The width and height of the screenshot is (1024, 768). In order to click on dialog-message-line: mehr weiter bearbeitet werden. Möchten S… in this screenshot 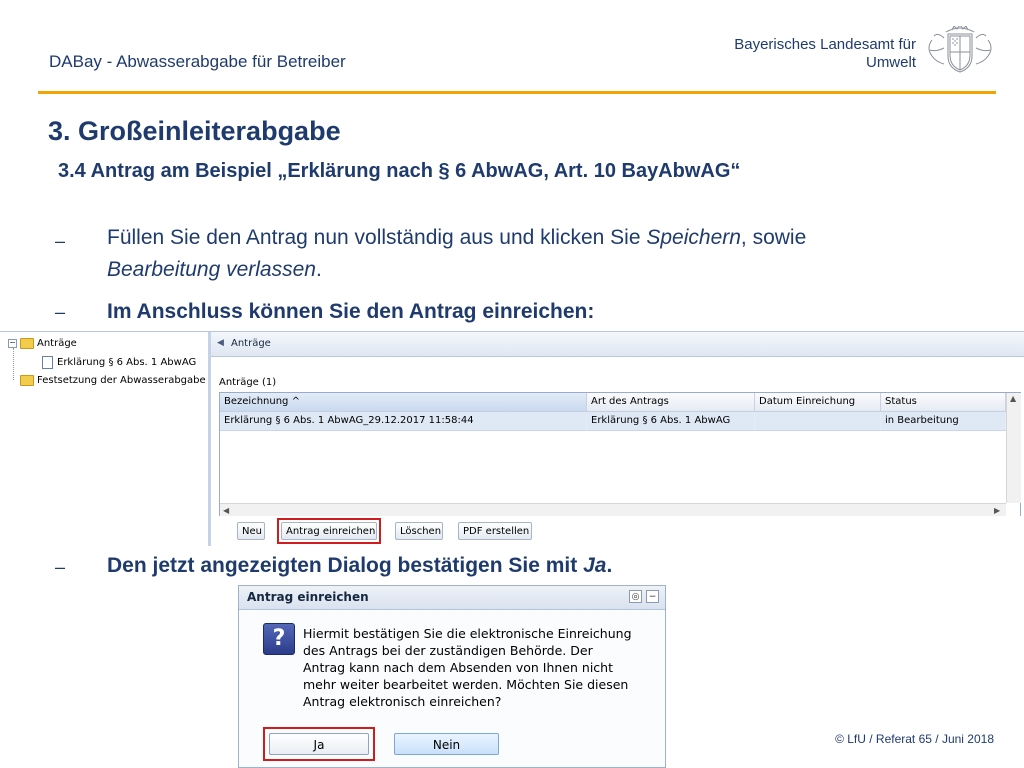, I will do `click(466, 684)`.